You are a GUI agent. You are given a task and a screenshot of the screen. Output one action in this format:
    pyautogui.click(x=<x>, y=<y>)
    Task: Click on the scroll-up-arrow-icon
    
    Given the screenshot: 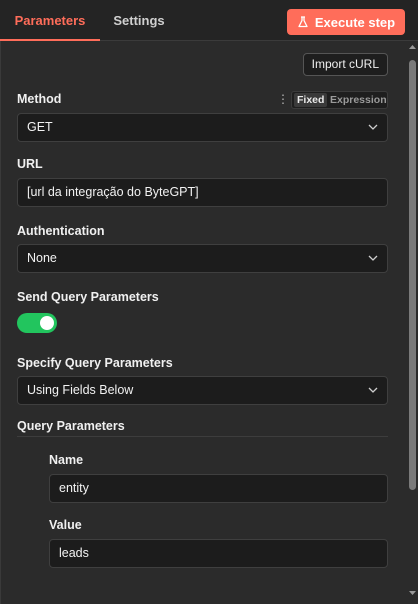 What is the action you would take?
    pyautogui.click(x=412, y=47)
    